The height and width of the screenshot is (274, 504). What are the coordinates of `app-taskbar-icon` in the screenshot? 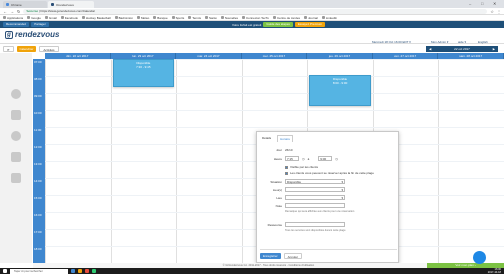 It's located at (94, 271).